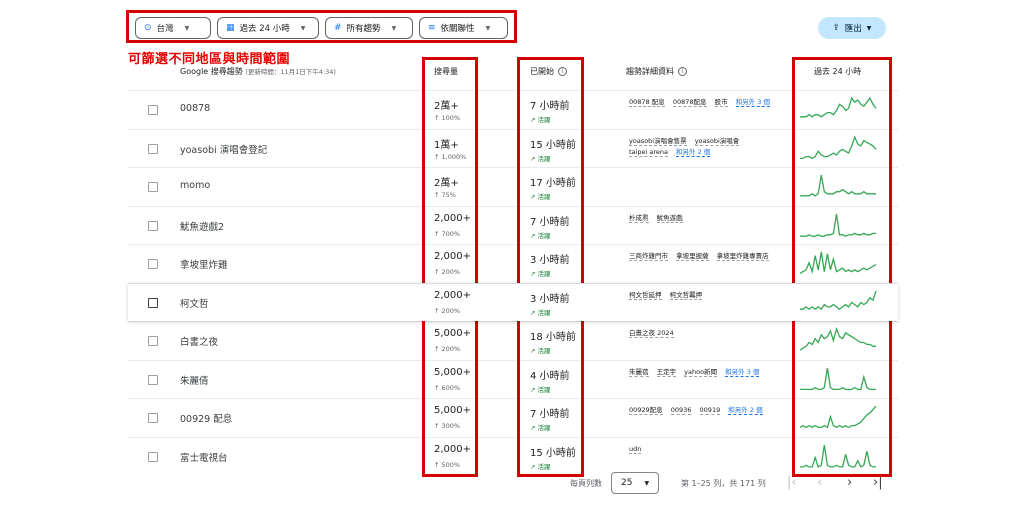 The width and height of the screenshot is (1024, 512). I want to click on table-row: momo 2萬+ ↑ 75% 17 小時前 ↗ 活躍, so click(513, 186).